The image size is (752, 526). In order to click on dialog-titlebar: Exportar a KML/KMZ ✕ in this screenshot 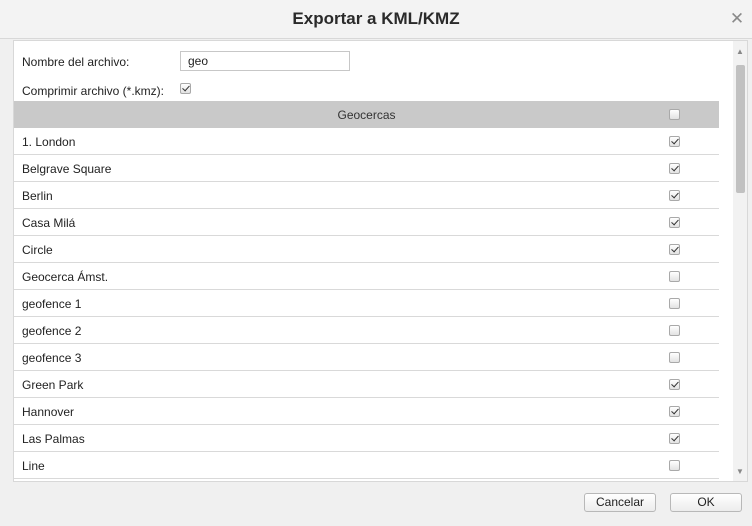, I will do `click(376, 19)`.